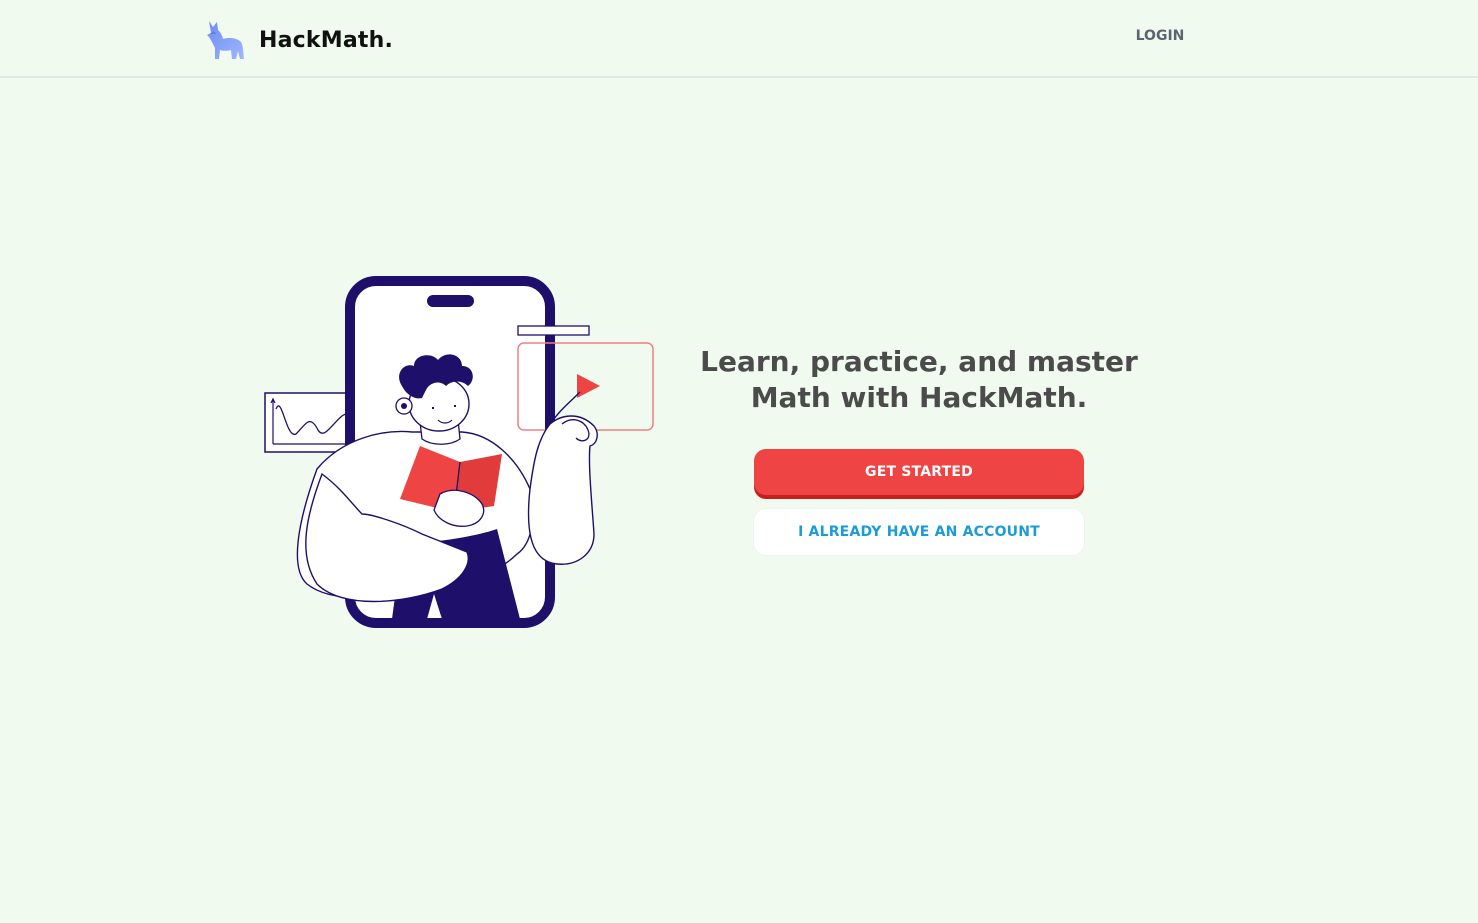  Describe the element at coordinates (459, 452) in the screenshot. I see `student-phone-illustration` at that location.